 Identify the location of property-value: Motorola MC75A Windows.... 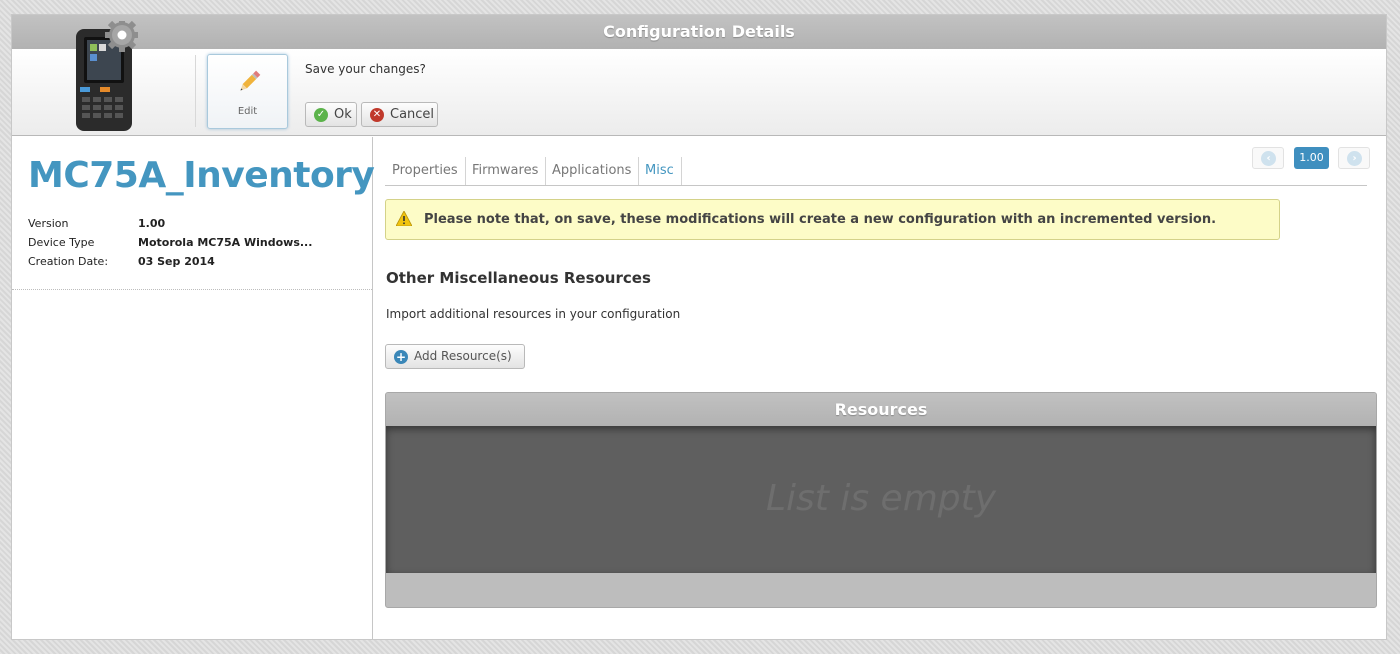
(225, 242).